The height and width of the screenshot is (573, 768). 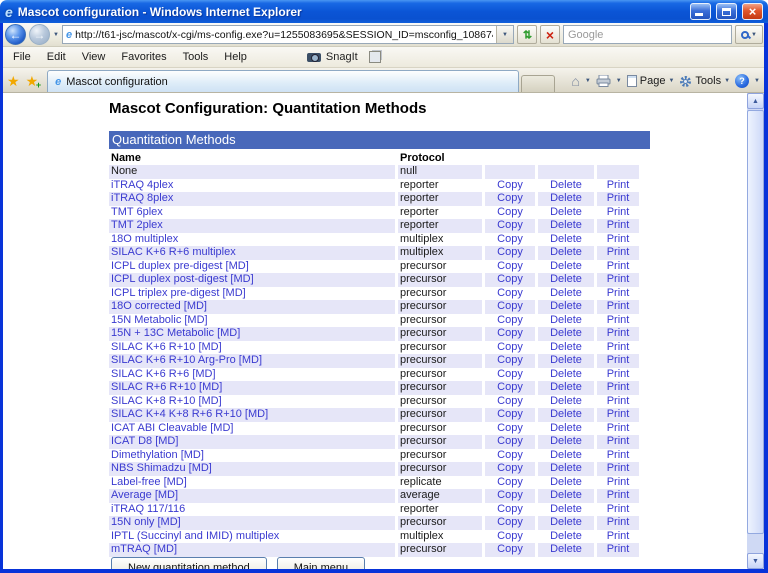 What do you see at coordinates (144, 549) in the screenshot?
I see `method-link: mTRAQ [MD]` at bounding box center [144, 549].